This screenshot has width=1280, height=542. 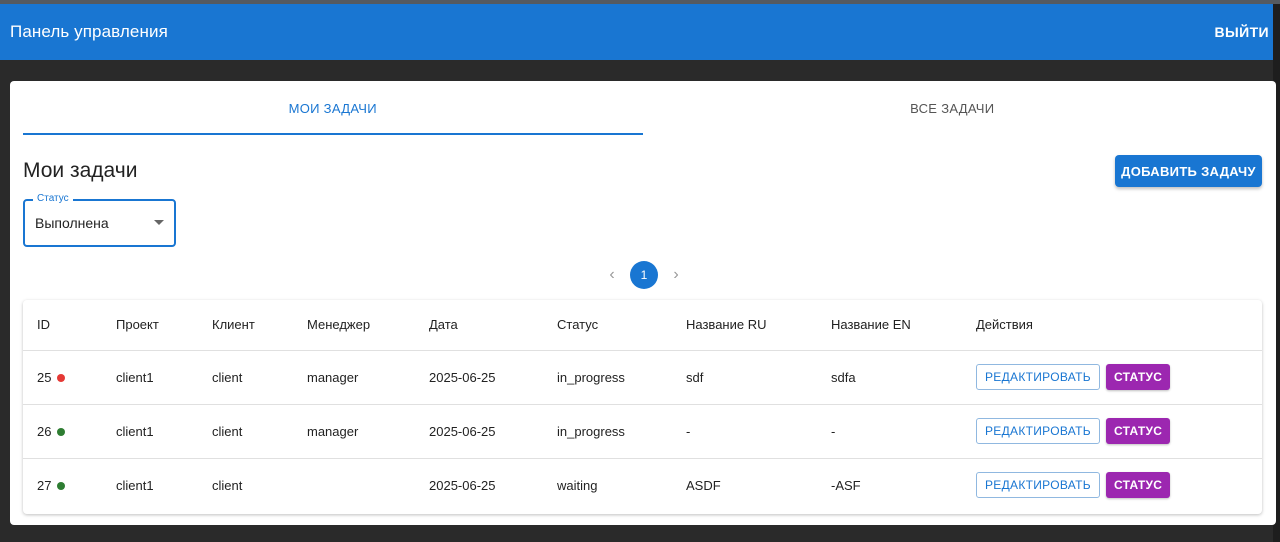 I want to click on column-header-status: Статус, so click(x=578, y=325).